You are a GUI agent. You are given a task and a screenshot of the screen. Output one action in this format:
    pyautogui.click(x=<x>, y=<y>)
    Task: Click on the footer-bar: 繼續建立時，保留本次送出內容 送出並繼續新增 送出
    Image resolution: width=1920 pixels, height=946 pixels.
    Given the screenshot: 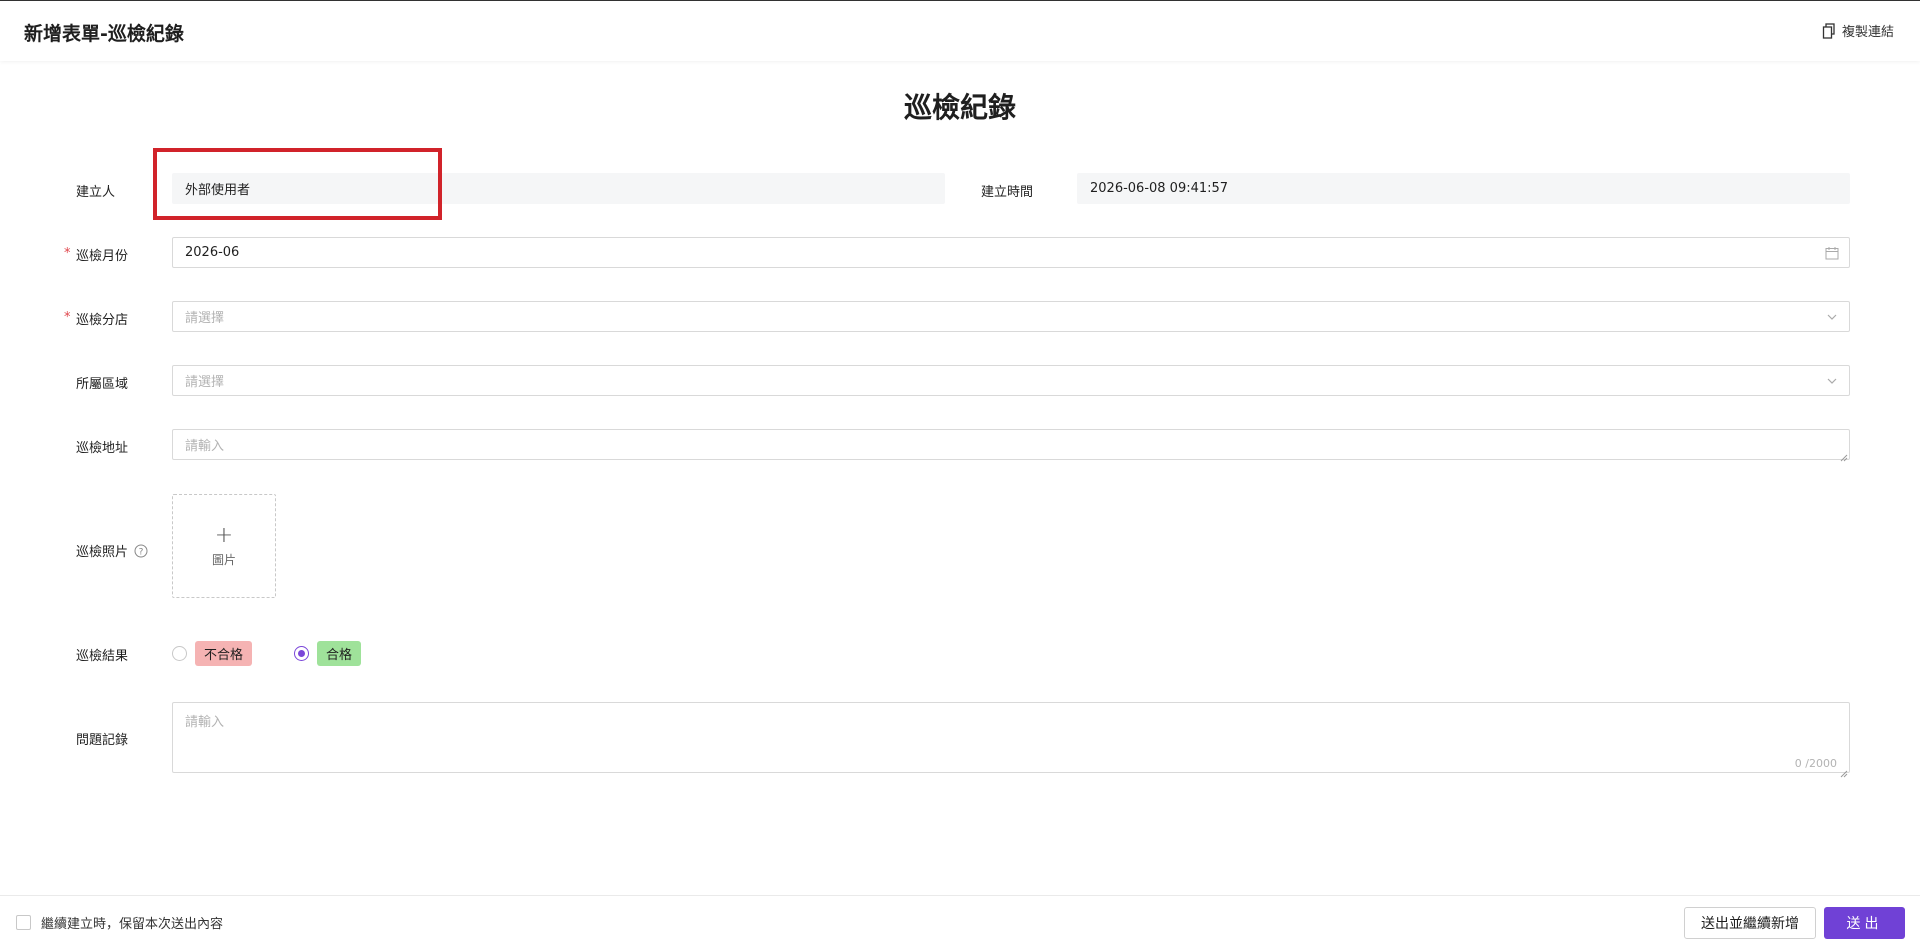 What is the action you would take?
    pyautogui.click(x=960, y=920)
    